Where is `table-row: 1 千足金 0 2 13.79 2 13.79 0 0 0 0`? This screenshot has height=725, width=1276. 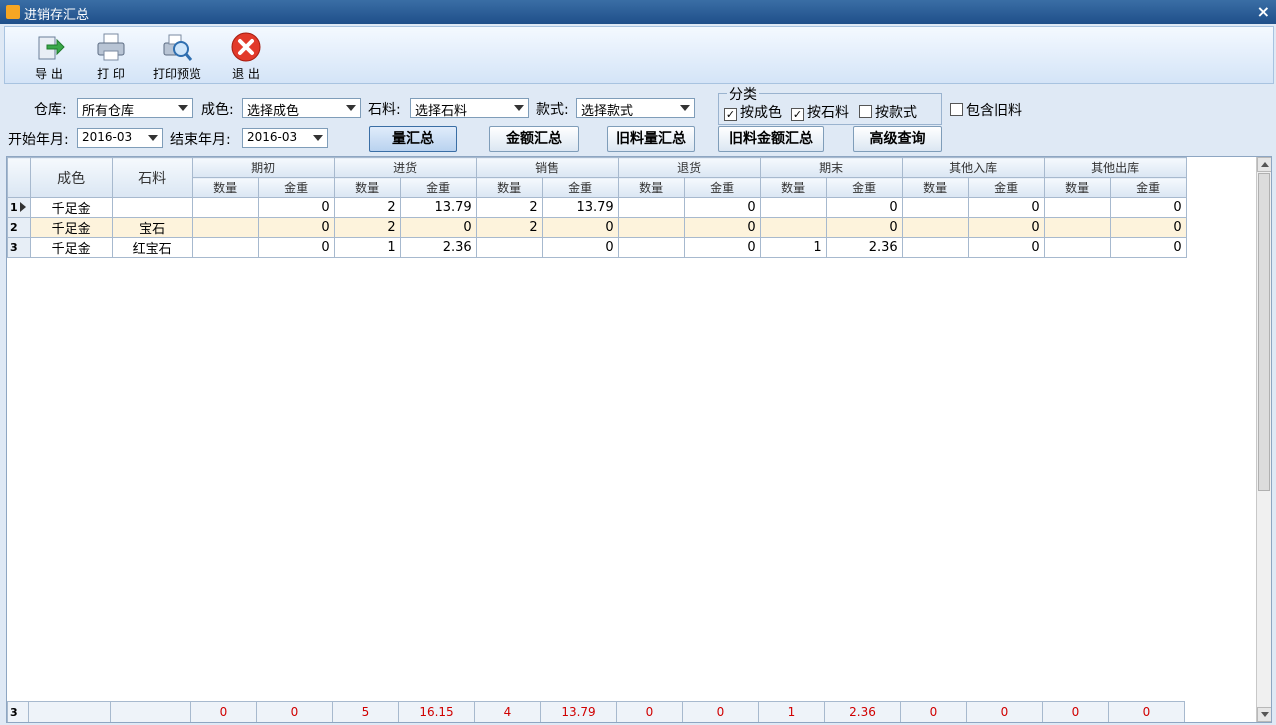 table-row: 1 千足金 0 2 13.79 2 13.79 0 0 0 0 is located at coordinates (597, 207).